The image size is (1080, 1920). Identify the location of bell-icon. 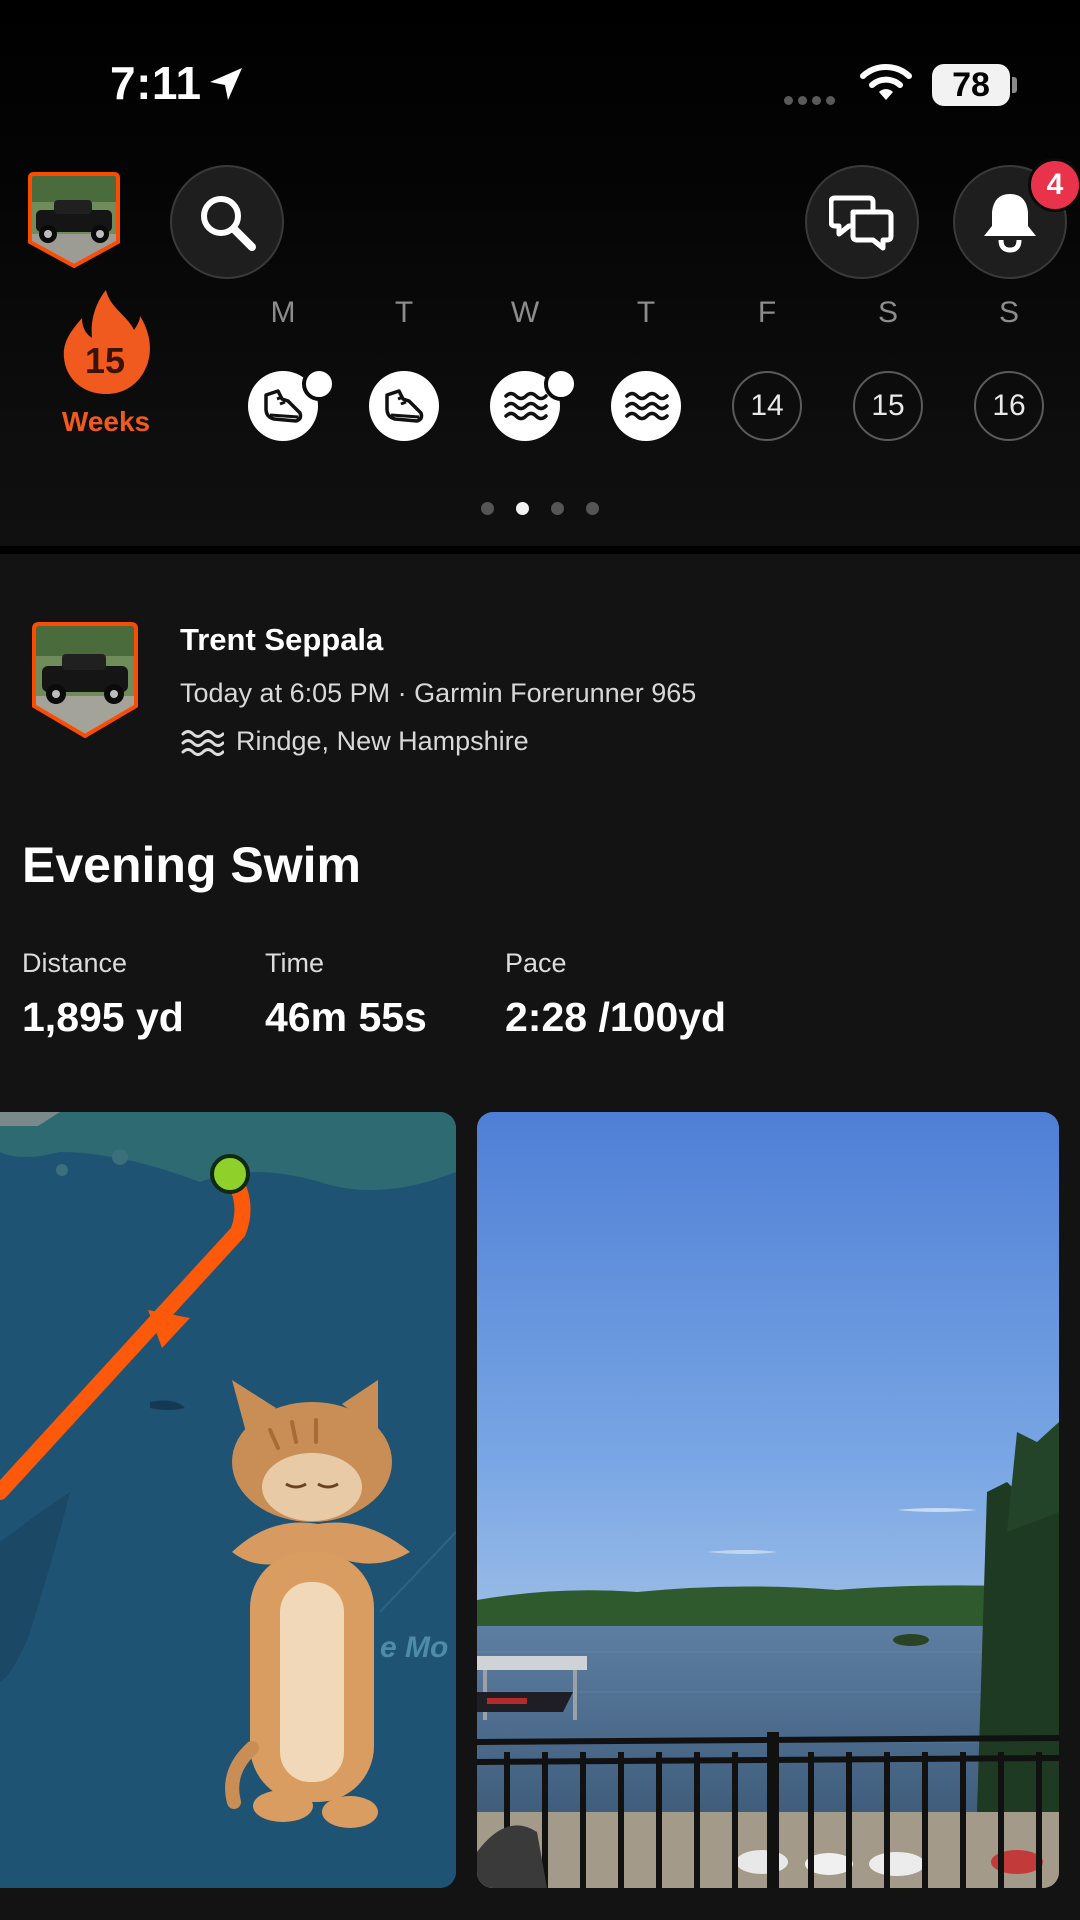
(1010, 223).